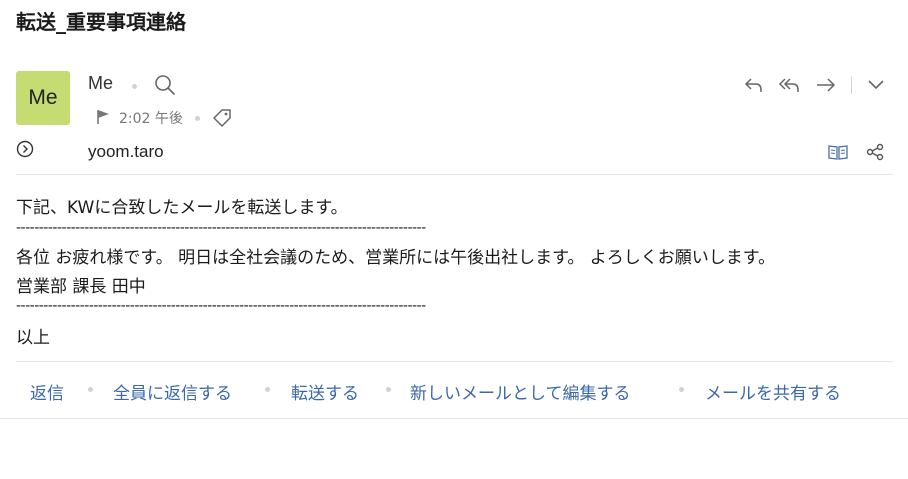 The height and width of the screenshot is (479, 908). What do you see at coordinates (222, 118) in the screenshot?
I see `tag-icon` at bounding box center [222, 118].